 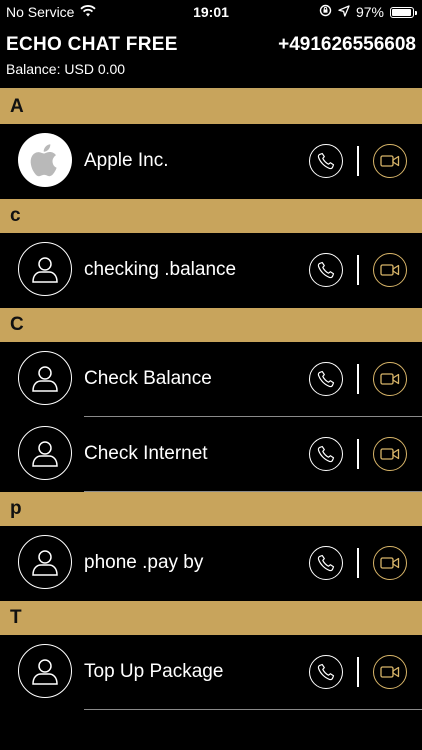 I want to click on contact-row: Check Balance, so click(x=211, y=379).